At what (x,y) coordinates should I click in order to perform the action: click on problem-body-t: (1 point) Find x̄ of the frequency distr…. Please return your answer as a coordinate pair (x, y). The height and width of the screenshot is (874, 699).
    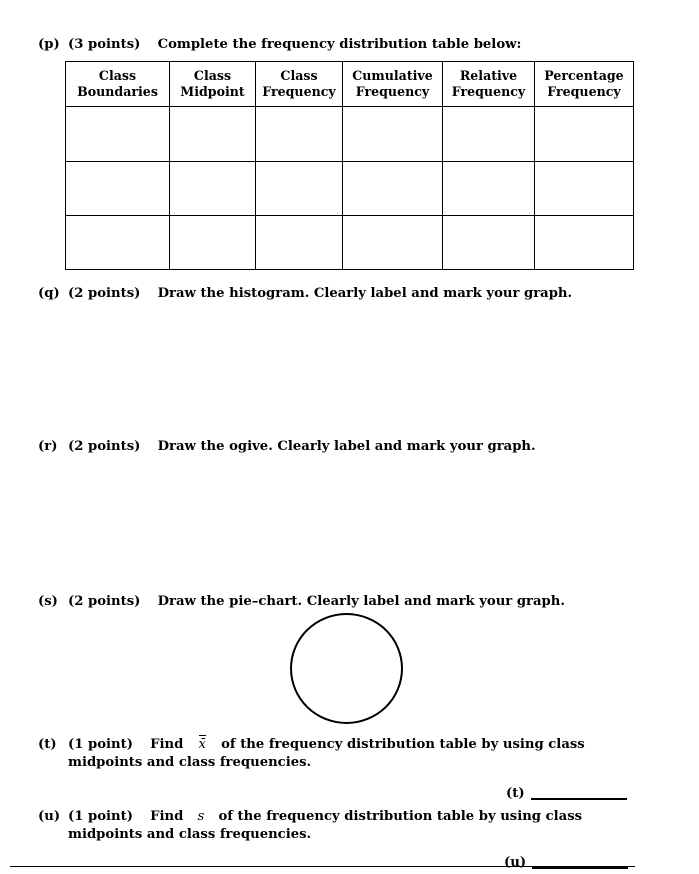
    Looking at the image, I should click on (353, 753).